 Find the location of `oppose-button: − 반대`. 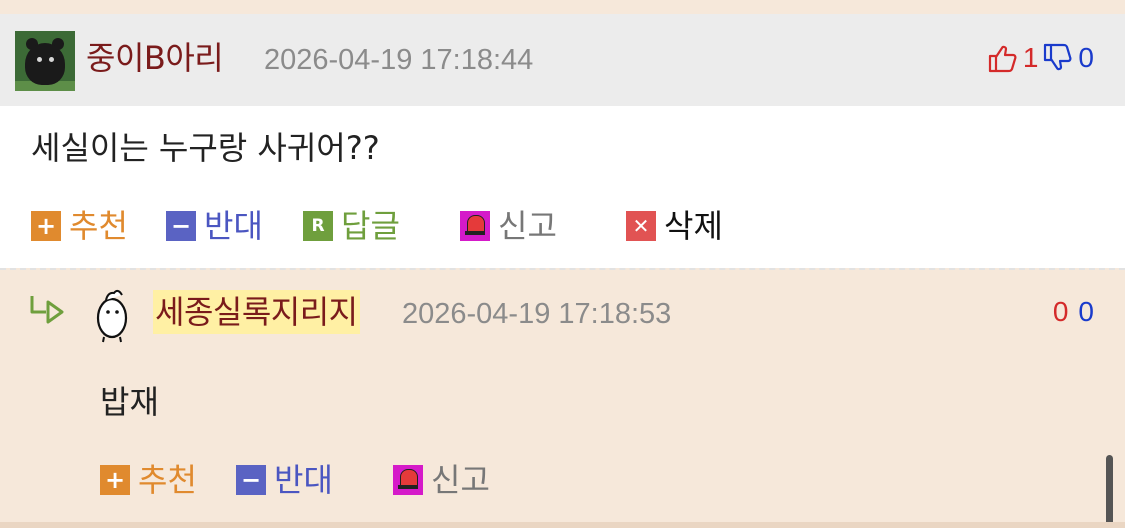

oppose-button: − 반대 is located at coordinates (214, 226).